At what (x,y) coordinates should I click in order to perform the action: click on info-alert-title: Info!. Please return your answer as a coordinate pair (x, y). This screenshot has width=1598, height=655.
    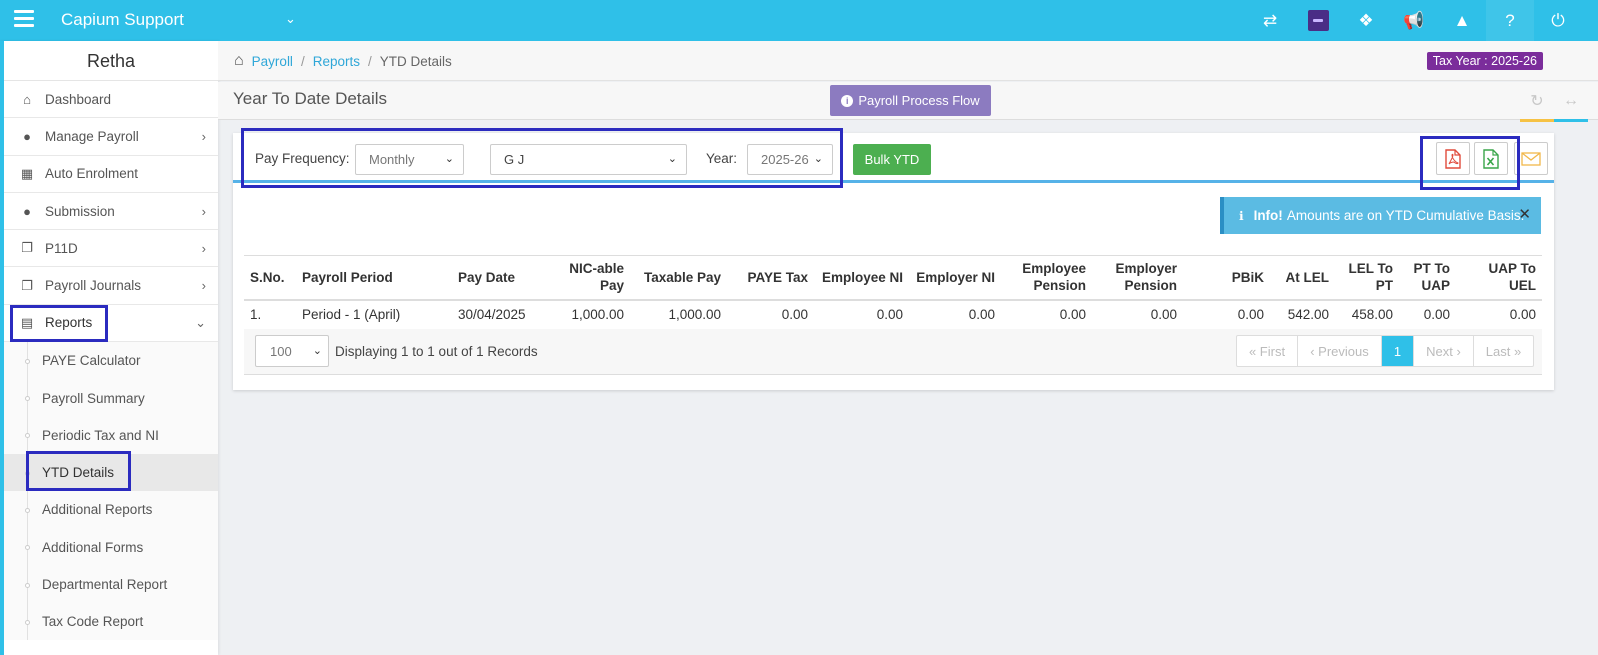
    Looking at the image, I should click on (1268, 215).